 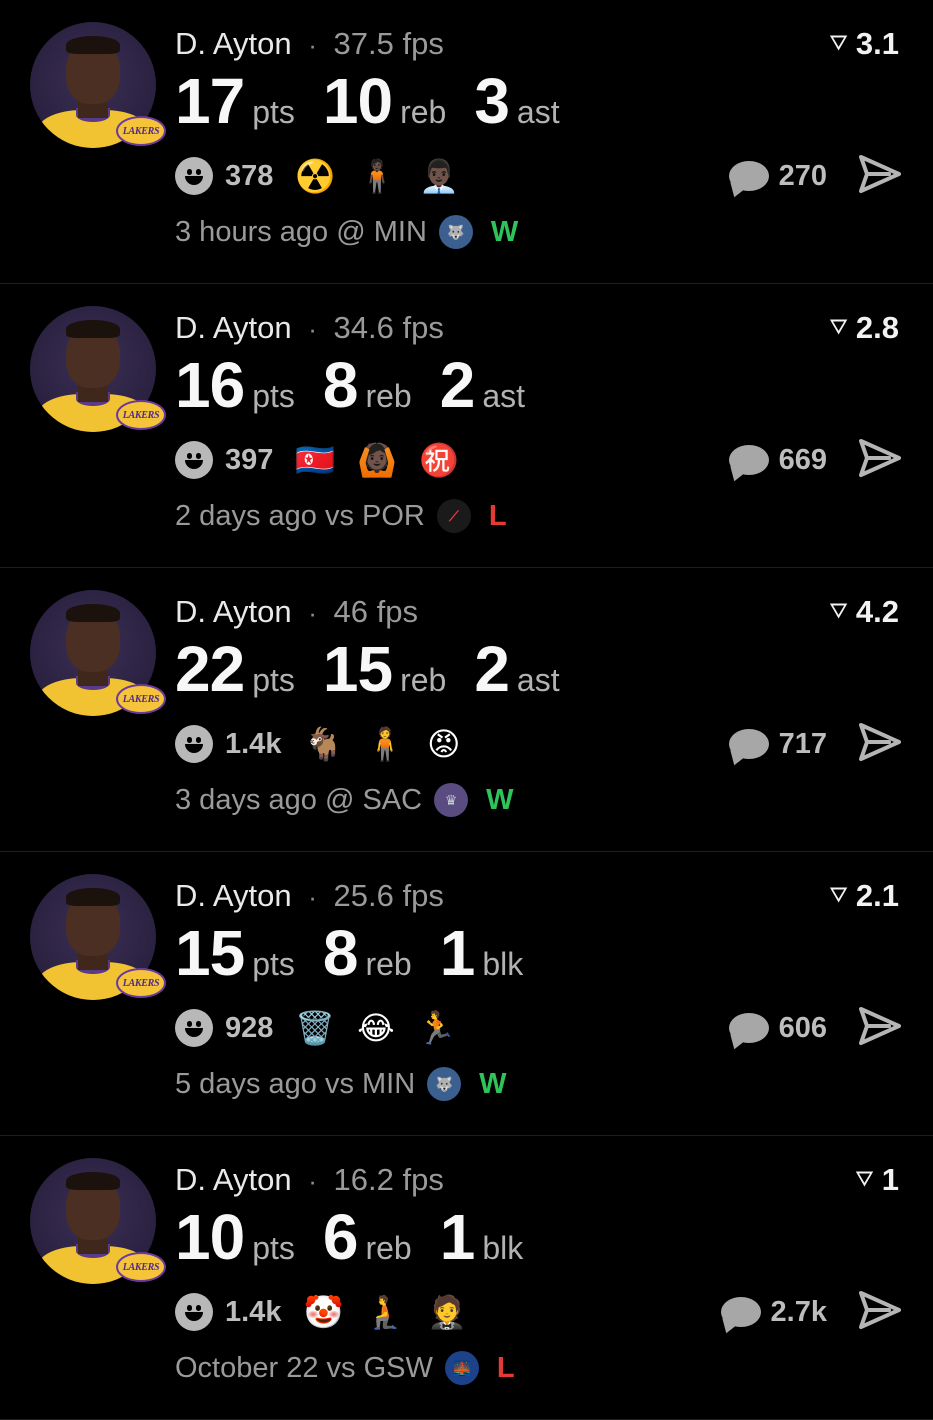 What do you see at coordinates (388, 895) in the screenshot?
I see `fantasy-points: 25.6 fps` at bounding box center [388, 895].